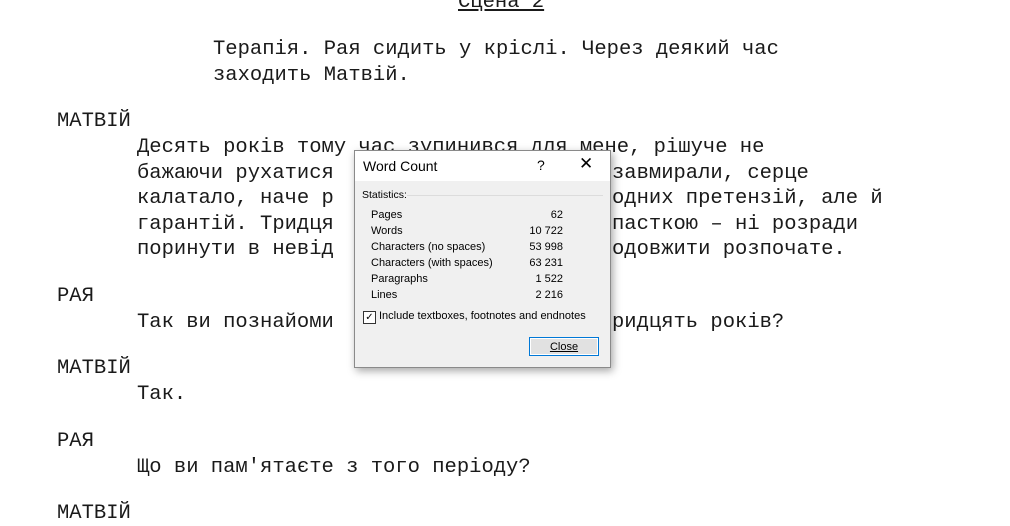 The width and height of the screenshot is (1010, 526). Describe the element at coordinates (428, 247) in the screenshot. I see `stat-label: Characters (no spaces)` at that location.